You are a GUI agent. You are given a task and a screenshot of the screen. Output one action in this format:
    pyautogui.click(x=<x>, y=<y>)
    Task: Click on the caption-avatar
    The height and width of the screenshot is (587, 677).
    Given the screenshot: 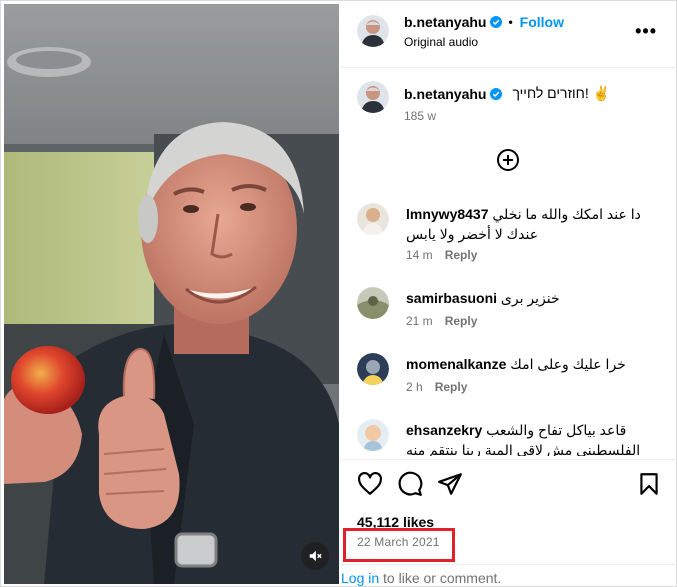 What is the action you would take?
    pyautogui.click(x=373, y=97)
    